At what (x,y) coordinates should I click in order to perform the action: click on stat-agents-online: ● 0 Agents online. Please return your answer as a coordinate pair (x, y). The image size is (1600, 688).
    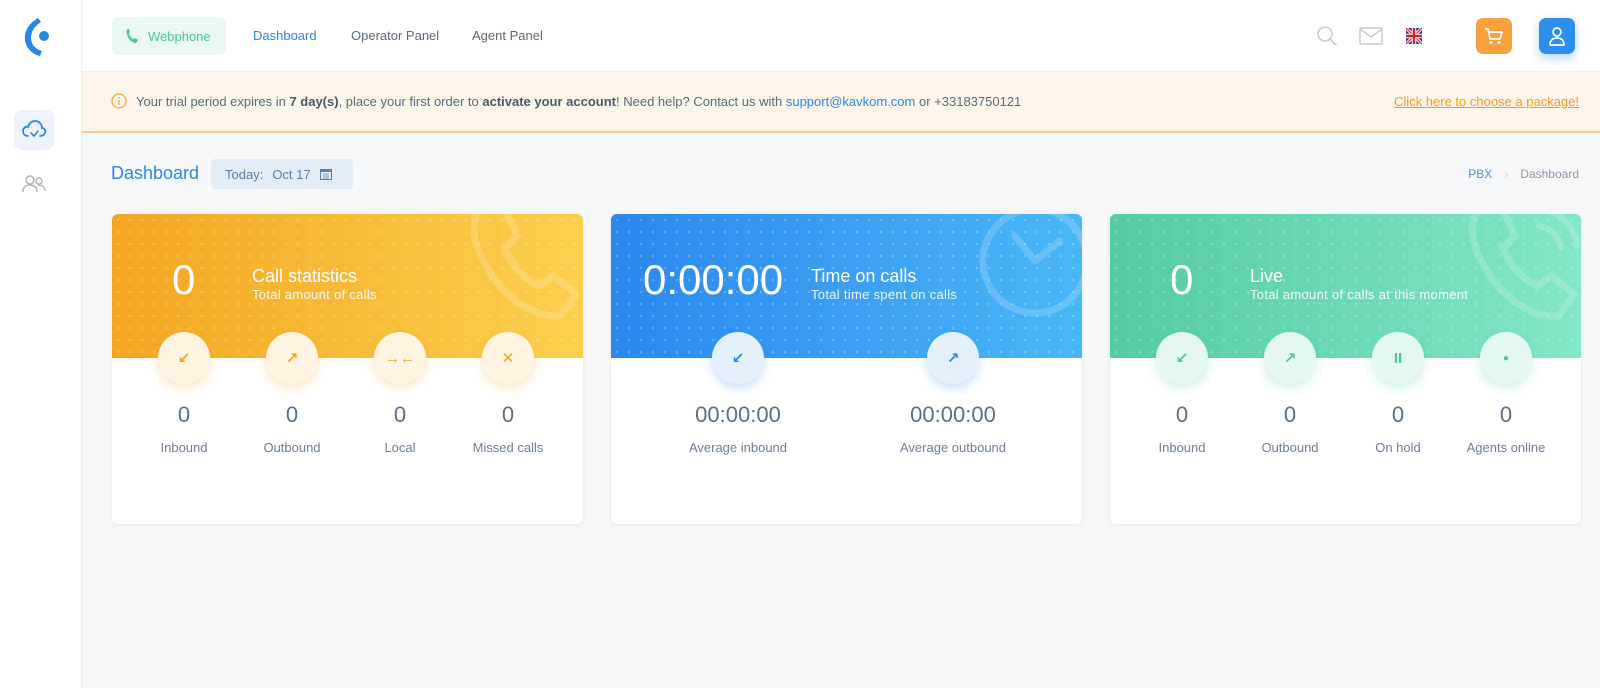
    Looking at the image, I should click on (1506, 395).